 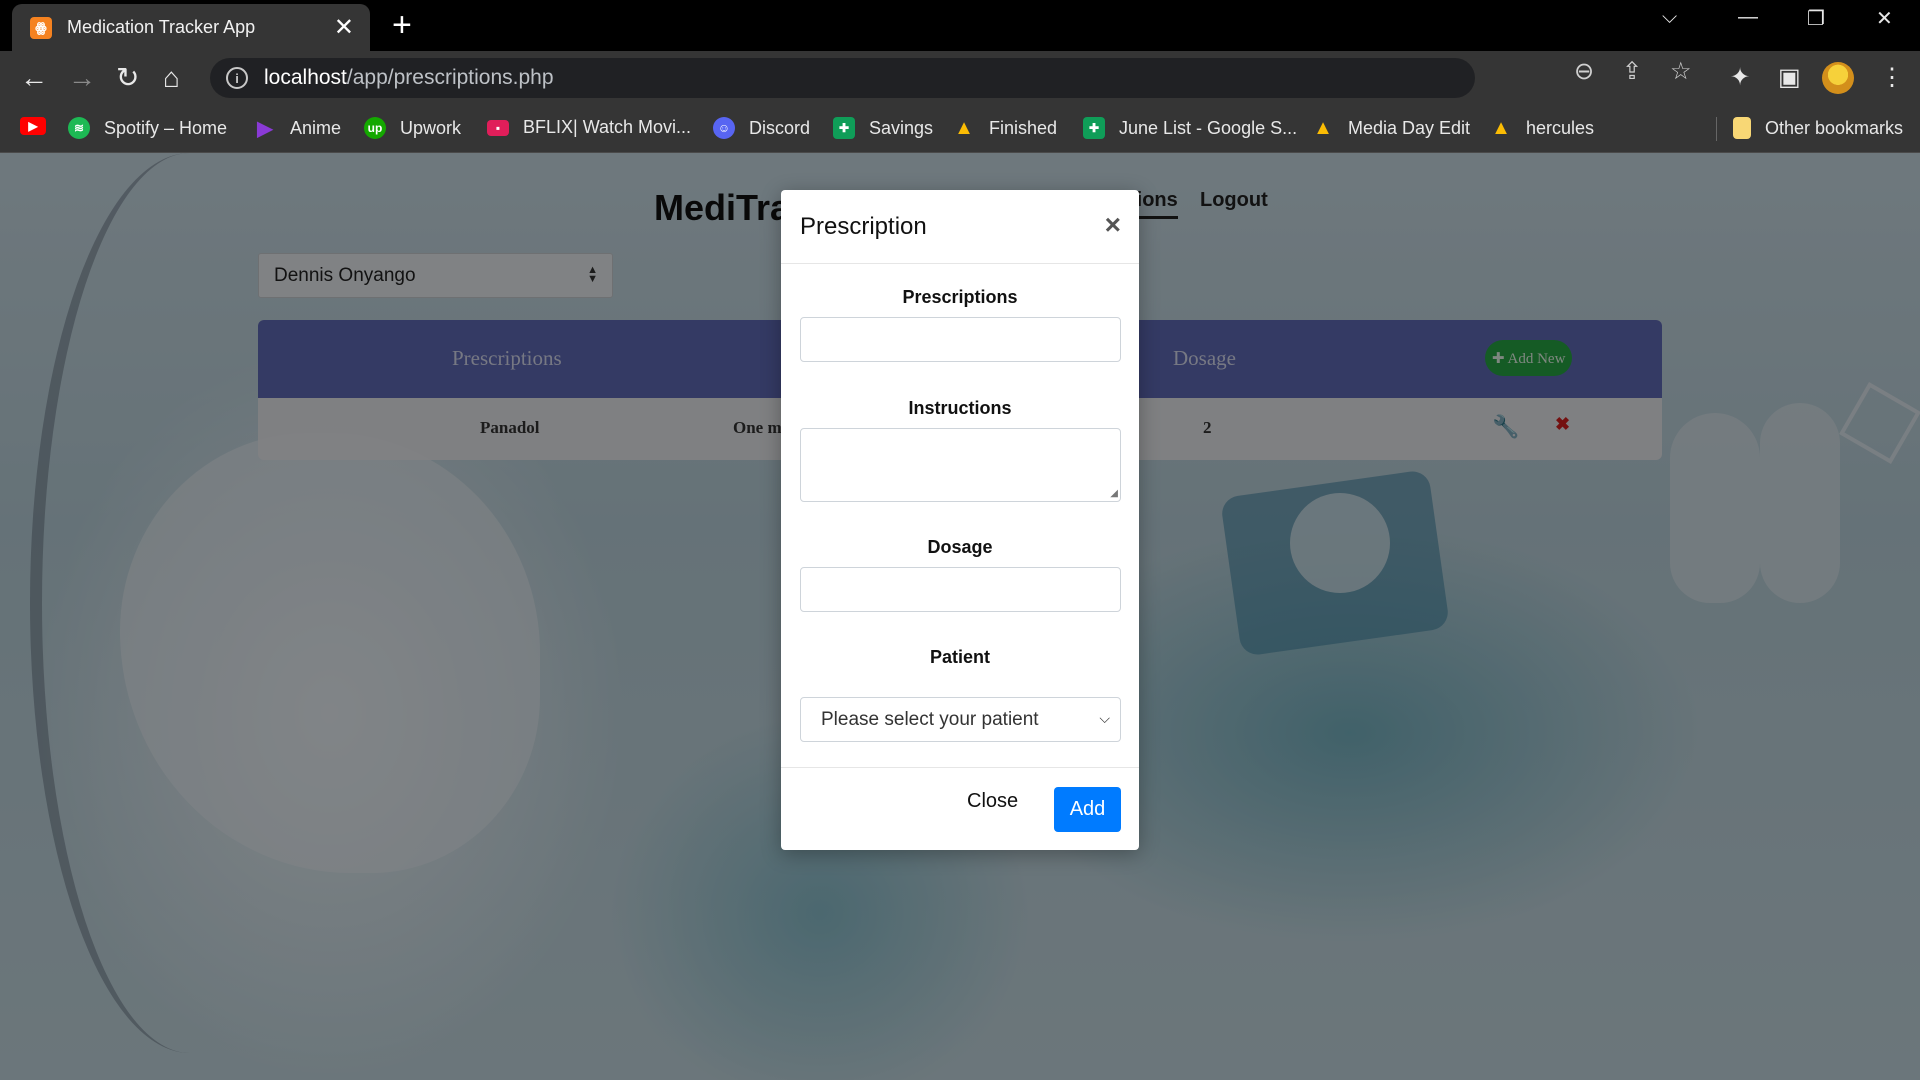 I want to click on upwork-icon: up, so click(x=375, y=128).